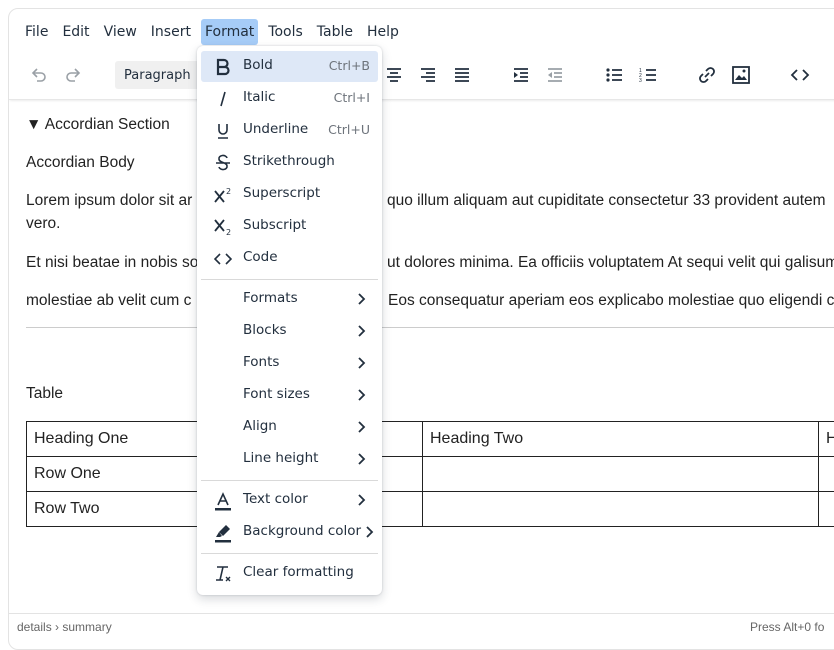  What do you see at coordinates (228, 232) in the screenshot?
I see `svg-text: 2` at bounding box center [228, 232].